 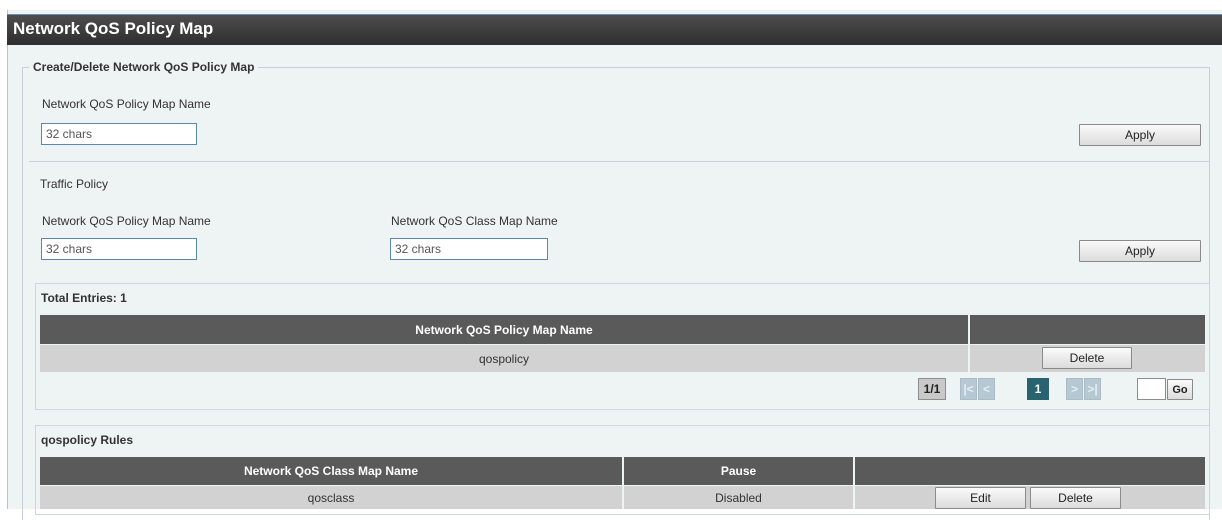 I want to click on last-page-button: >|, so click(x=1092, y=389).